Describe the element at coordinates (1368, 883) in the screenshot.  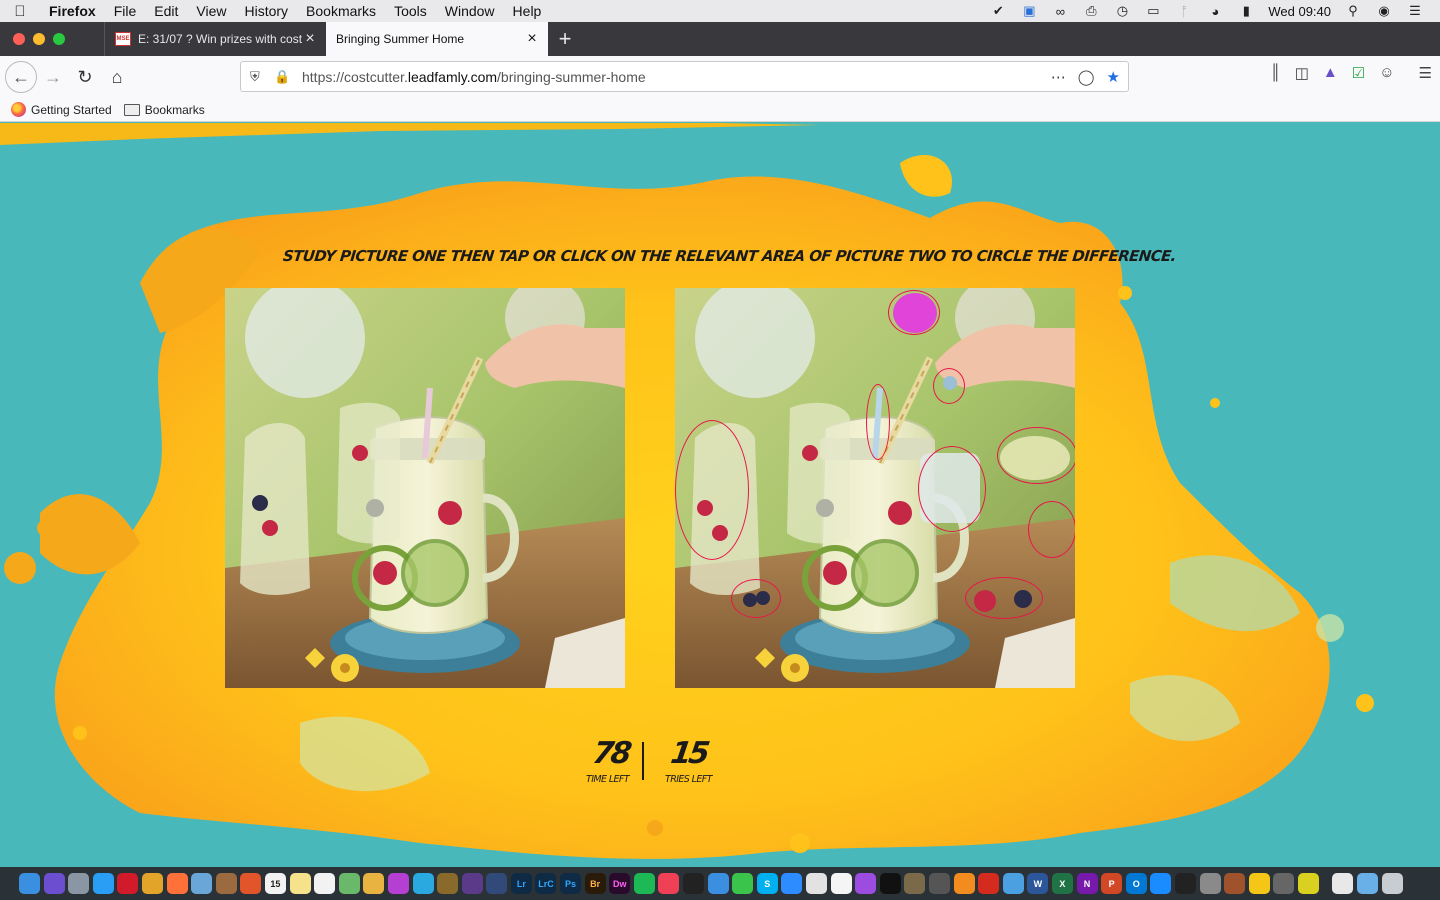
I see `downloads-folder-icon` at that location.